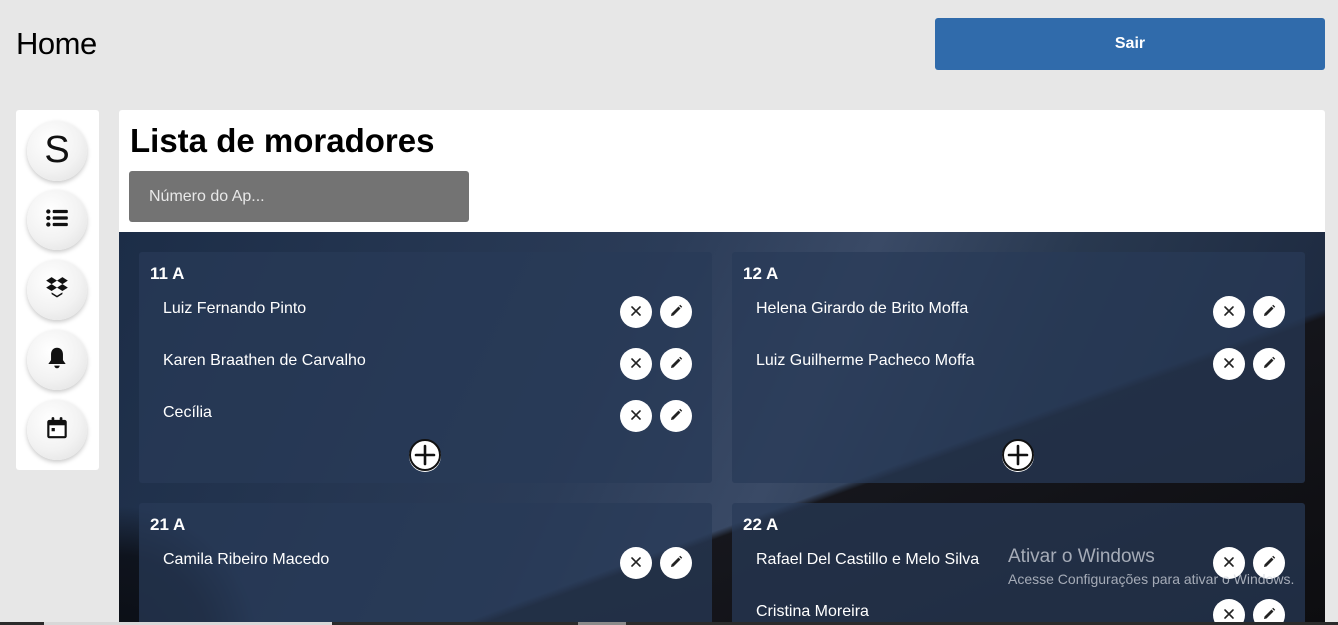  What do you see at coordinates (1130, 44) in the screenshot?
I see `logout-button: Sair` at bounding box center [1130, 44].